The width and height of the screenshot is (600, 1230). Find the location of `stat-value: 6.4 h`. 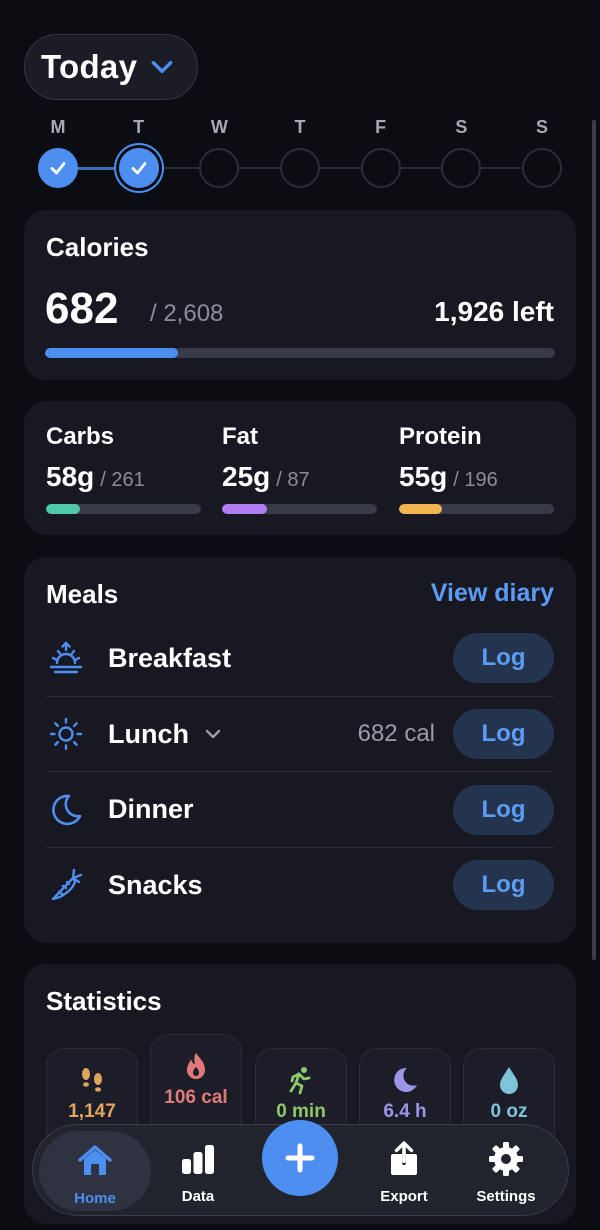

stat-value: 6.4 h is located at coordinates (405, 1111).